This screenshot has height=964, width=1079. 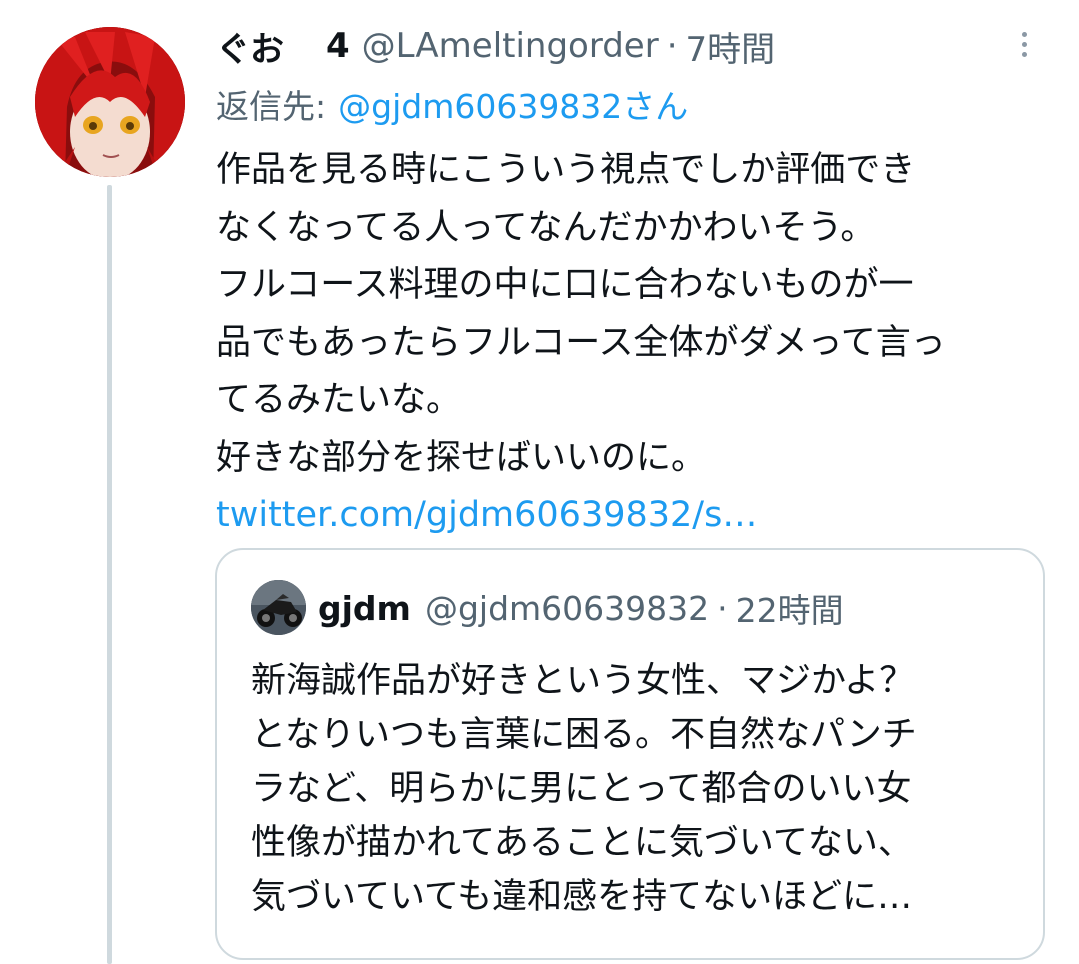 What do you see at coordinates (513, 104) in the screenshot?
I see `reply-to-mention: @gjdm60639832さん` at bounding box center [513, 104].